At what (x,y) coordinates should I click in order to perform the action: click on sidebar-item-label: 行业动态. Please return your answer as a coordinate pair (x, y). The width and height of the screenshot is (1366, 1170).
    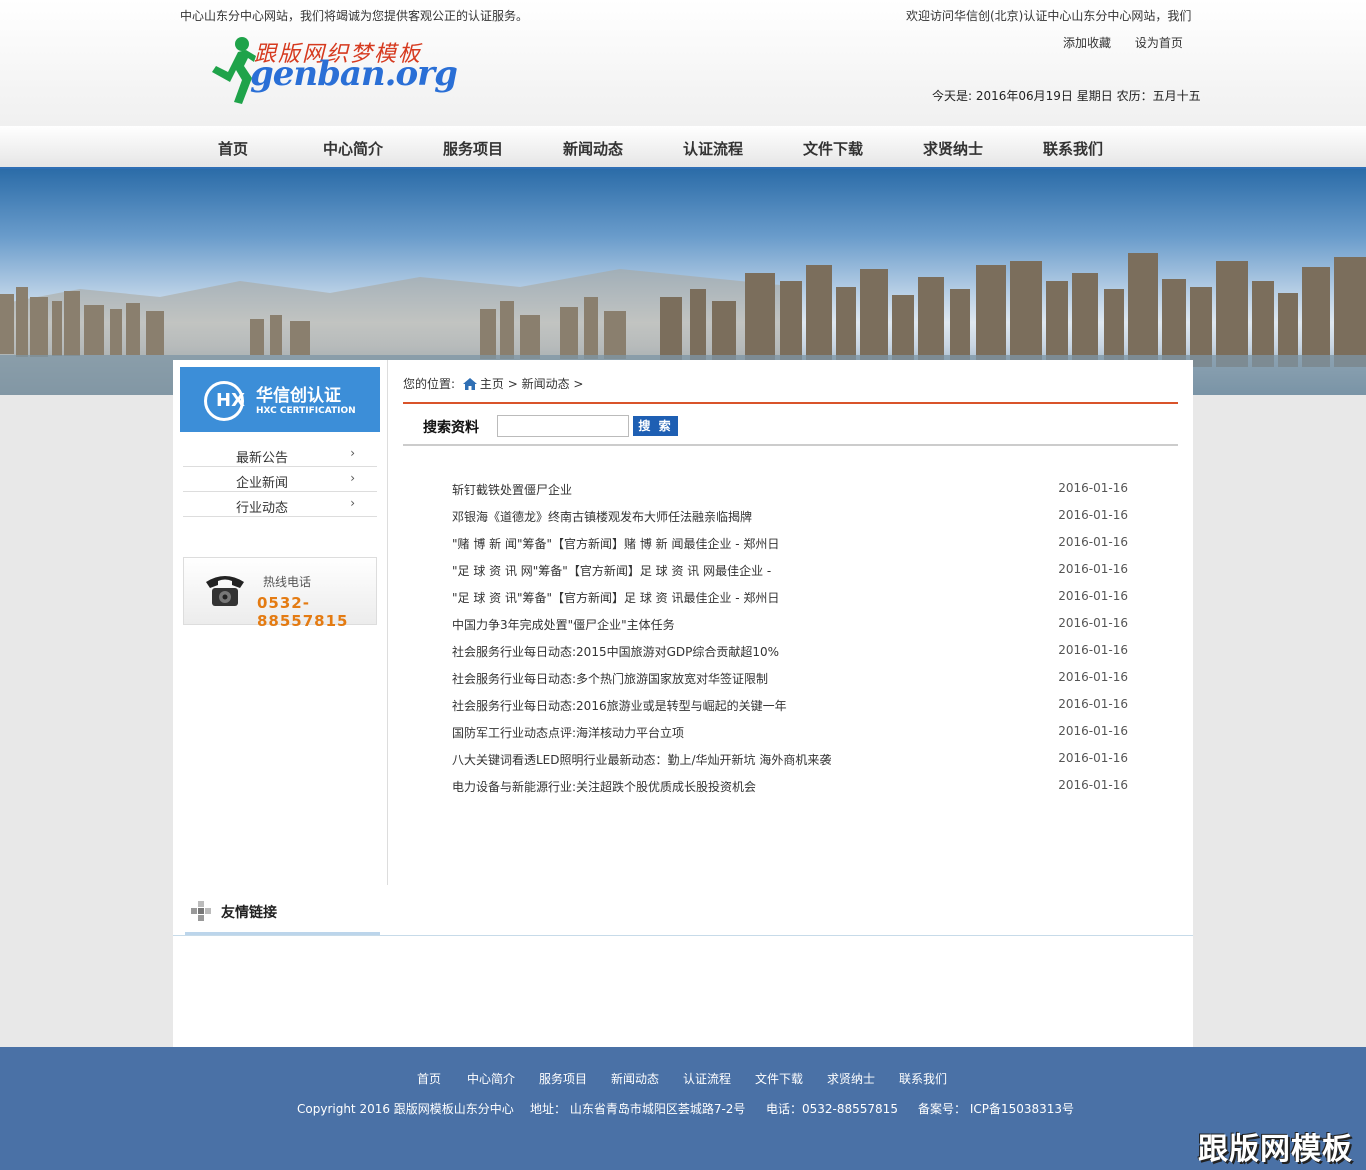
    Looking at the image, I should click on (262, 508).